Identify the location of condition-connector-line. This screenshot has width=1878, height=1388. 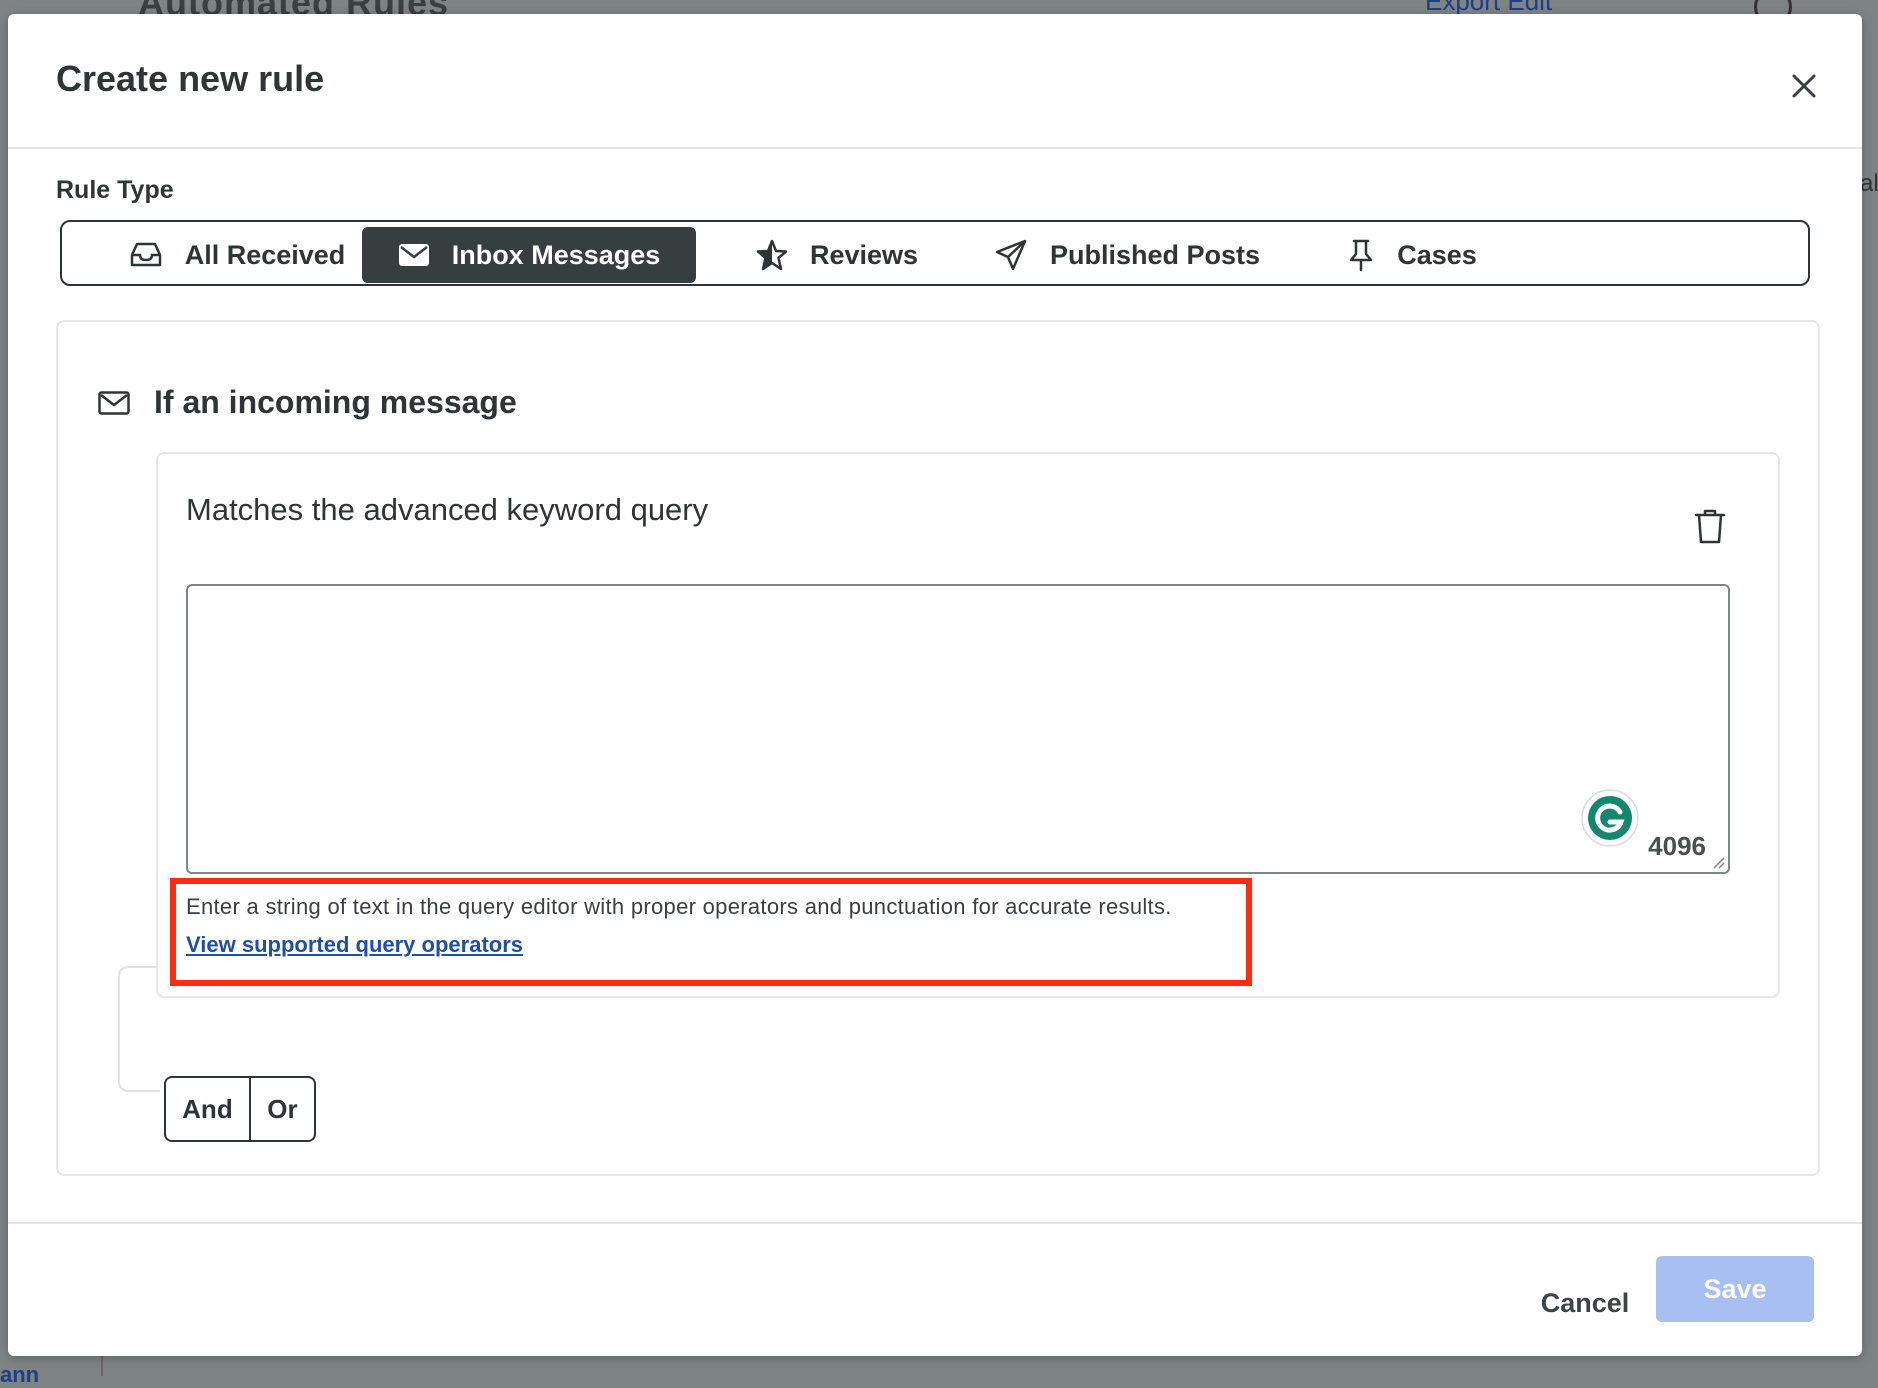
(139, 1029).